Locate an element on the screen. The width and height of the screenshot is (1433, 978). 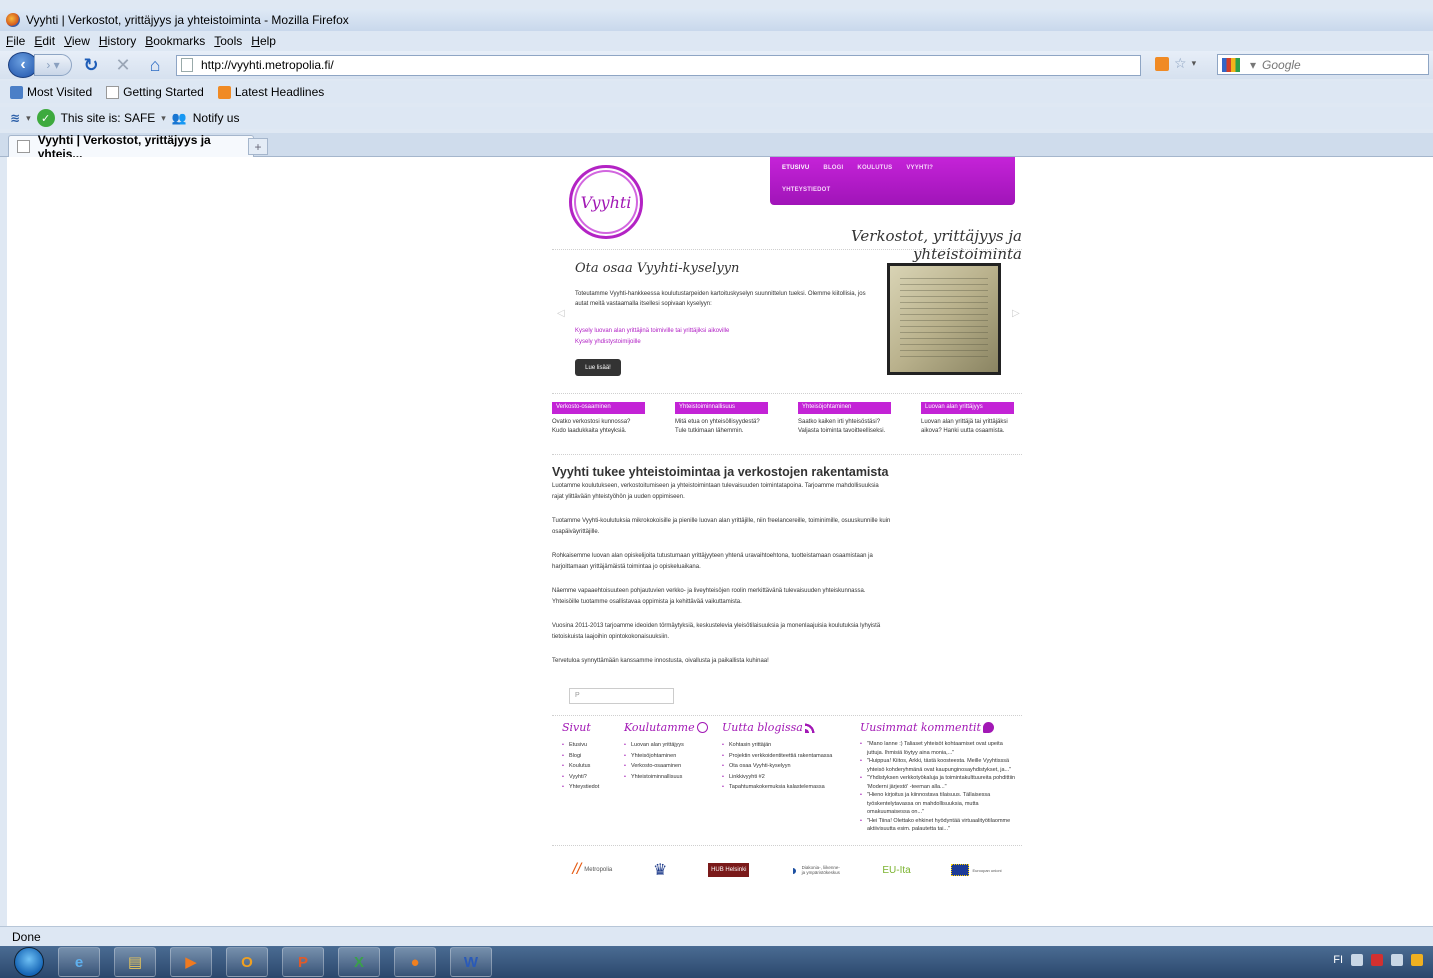
safe-dropdown-icon: ▾ is located at coordinates (163, 118).